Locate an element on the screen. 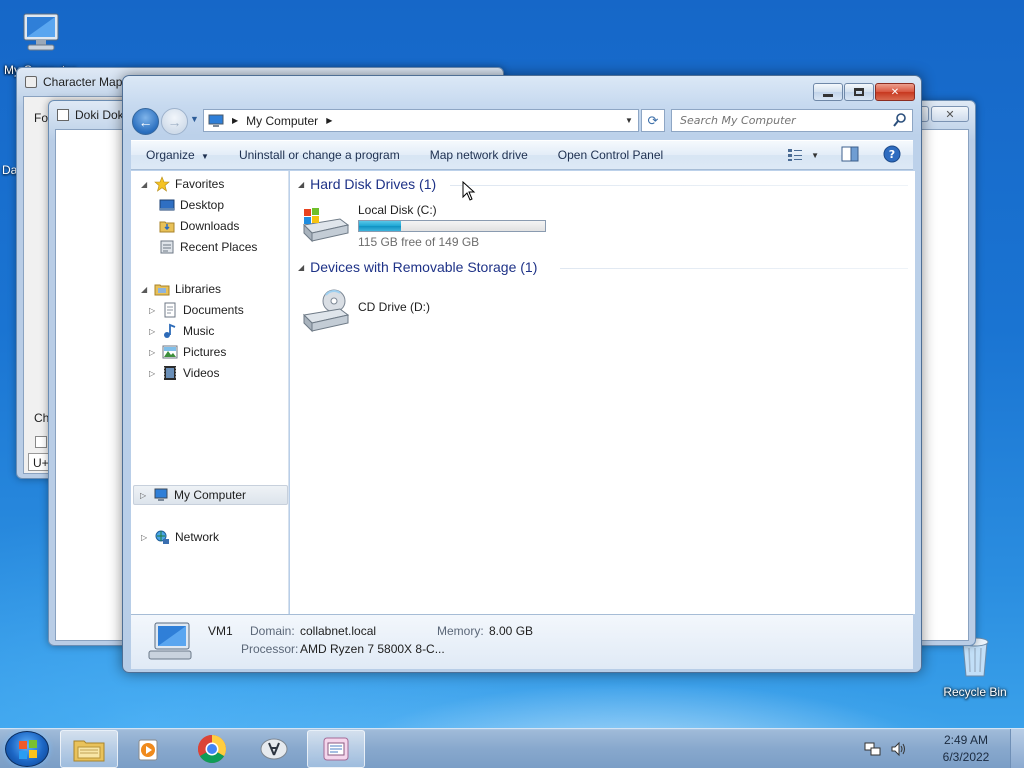 The image size is (1024, 768). mouse-cursor-icon is located at coordinates (469, 191).